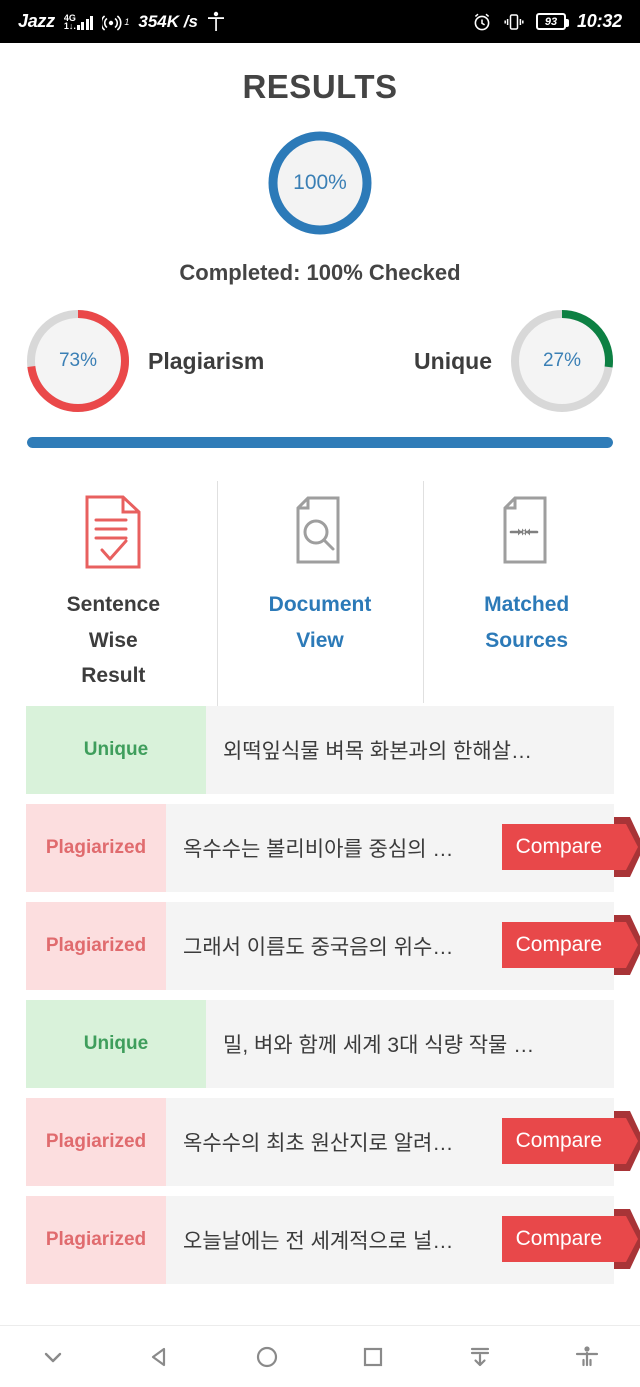 Image resolution: width=640 pixels, height=1387 pixels. Describe the element at coordinates (373, 1357) in the screenshot. I see `recents-square-icon` at that location.